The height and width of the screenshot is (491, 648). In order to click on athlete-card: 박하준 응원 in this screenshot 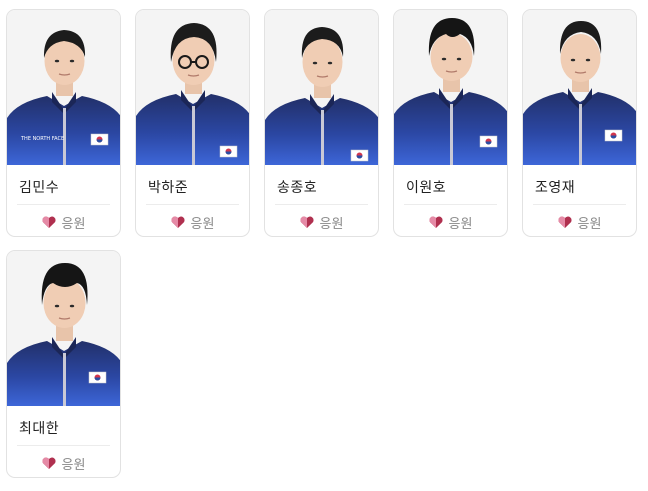, I will do `click(192, 123)`.